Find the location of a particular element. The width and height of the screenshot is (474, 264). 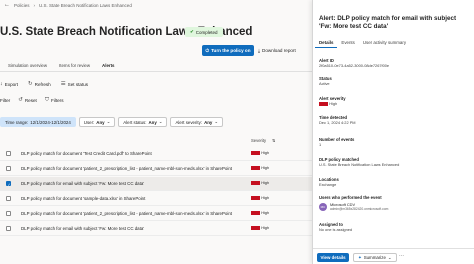

turn-policy-on-button: ⏻ Turn the policy on is located at coordinates (228, 50).